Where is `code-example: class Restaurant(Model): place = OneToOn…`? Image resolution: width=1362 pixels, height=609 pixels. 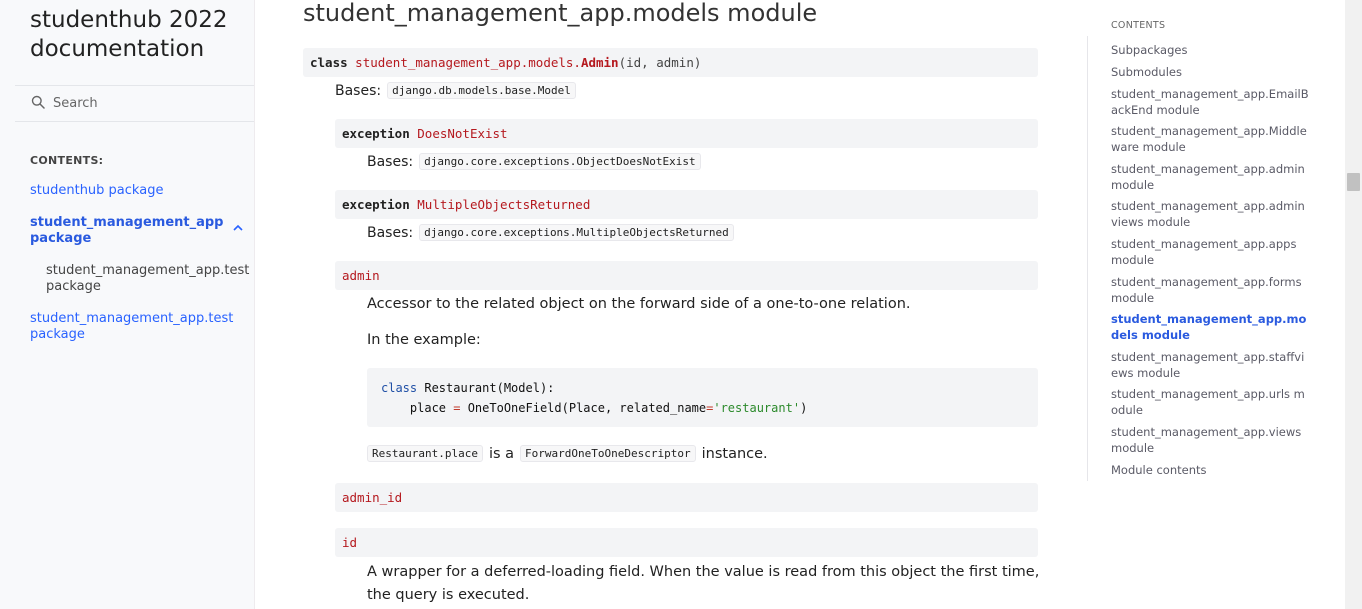
code-example: class Restaurant(Model): place = OneToOn… is located at coordinates (702, 397).